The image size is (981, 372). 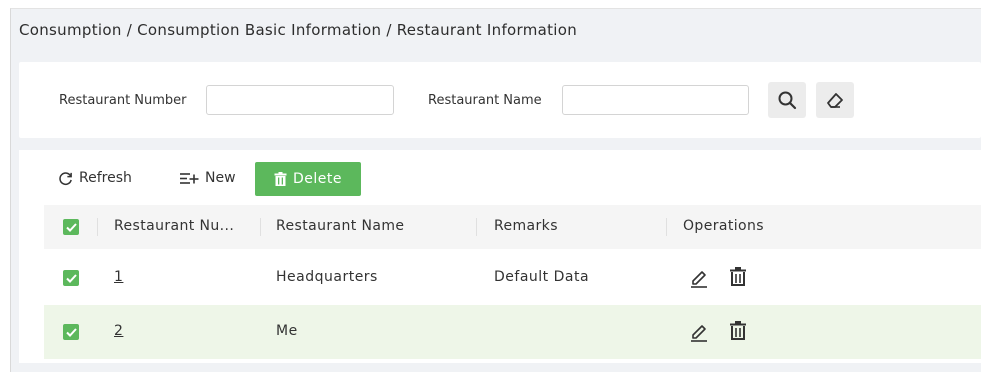 What do you see at coordinates (512, 332) in the screenshot?
I see `table-row: 2 Me` at bounding box center [512, 332].